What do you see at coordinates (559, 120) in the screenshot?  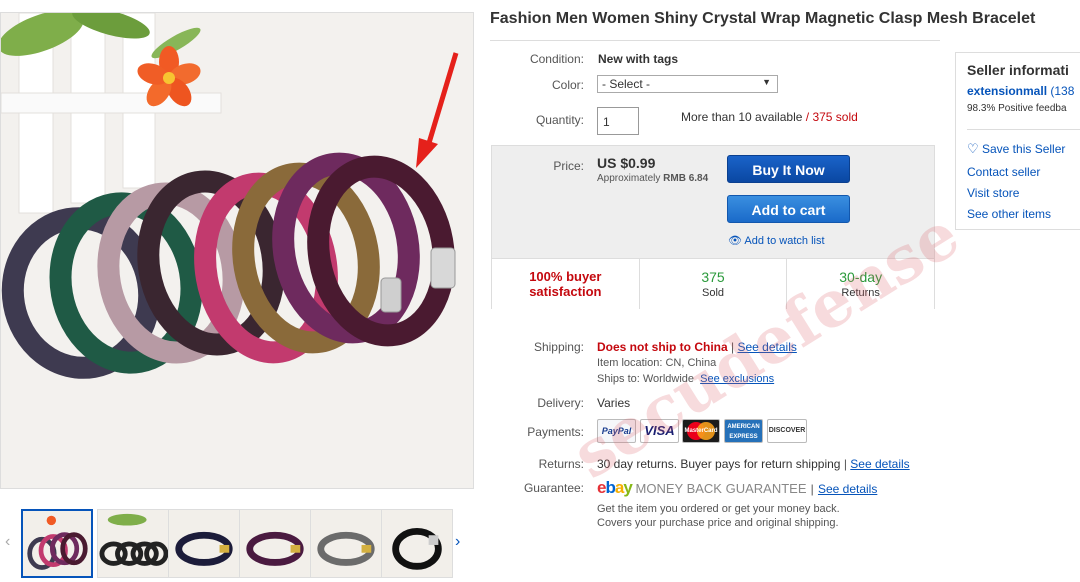 I see `quantity-label: Quantity:` at bounding box center [559, 120].